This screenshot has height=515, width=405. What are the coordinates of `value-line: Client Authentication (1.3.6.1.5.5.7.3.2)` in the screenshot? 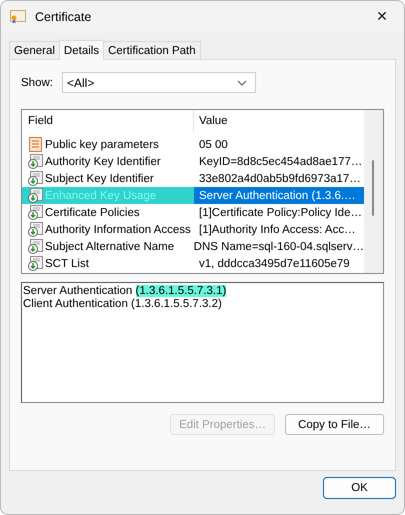 It's located at (123, 304).